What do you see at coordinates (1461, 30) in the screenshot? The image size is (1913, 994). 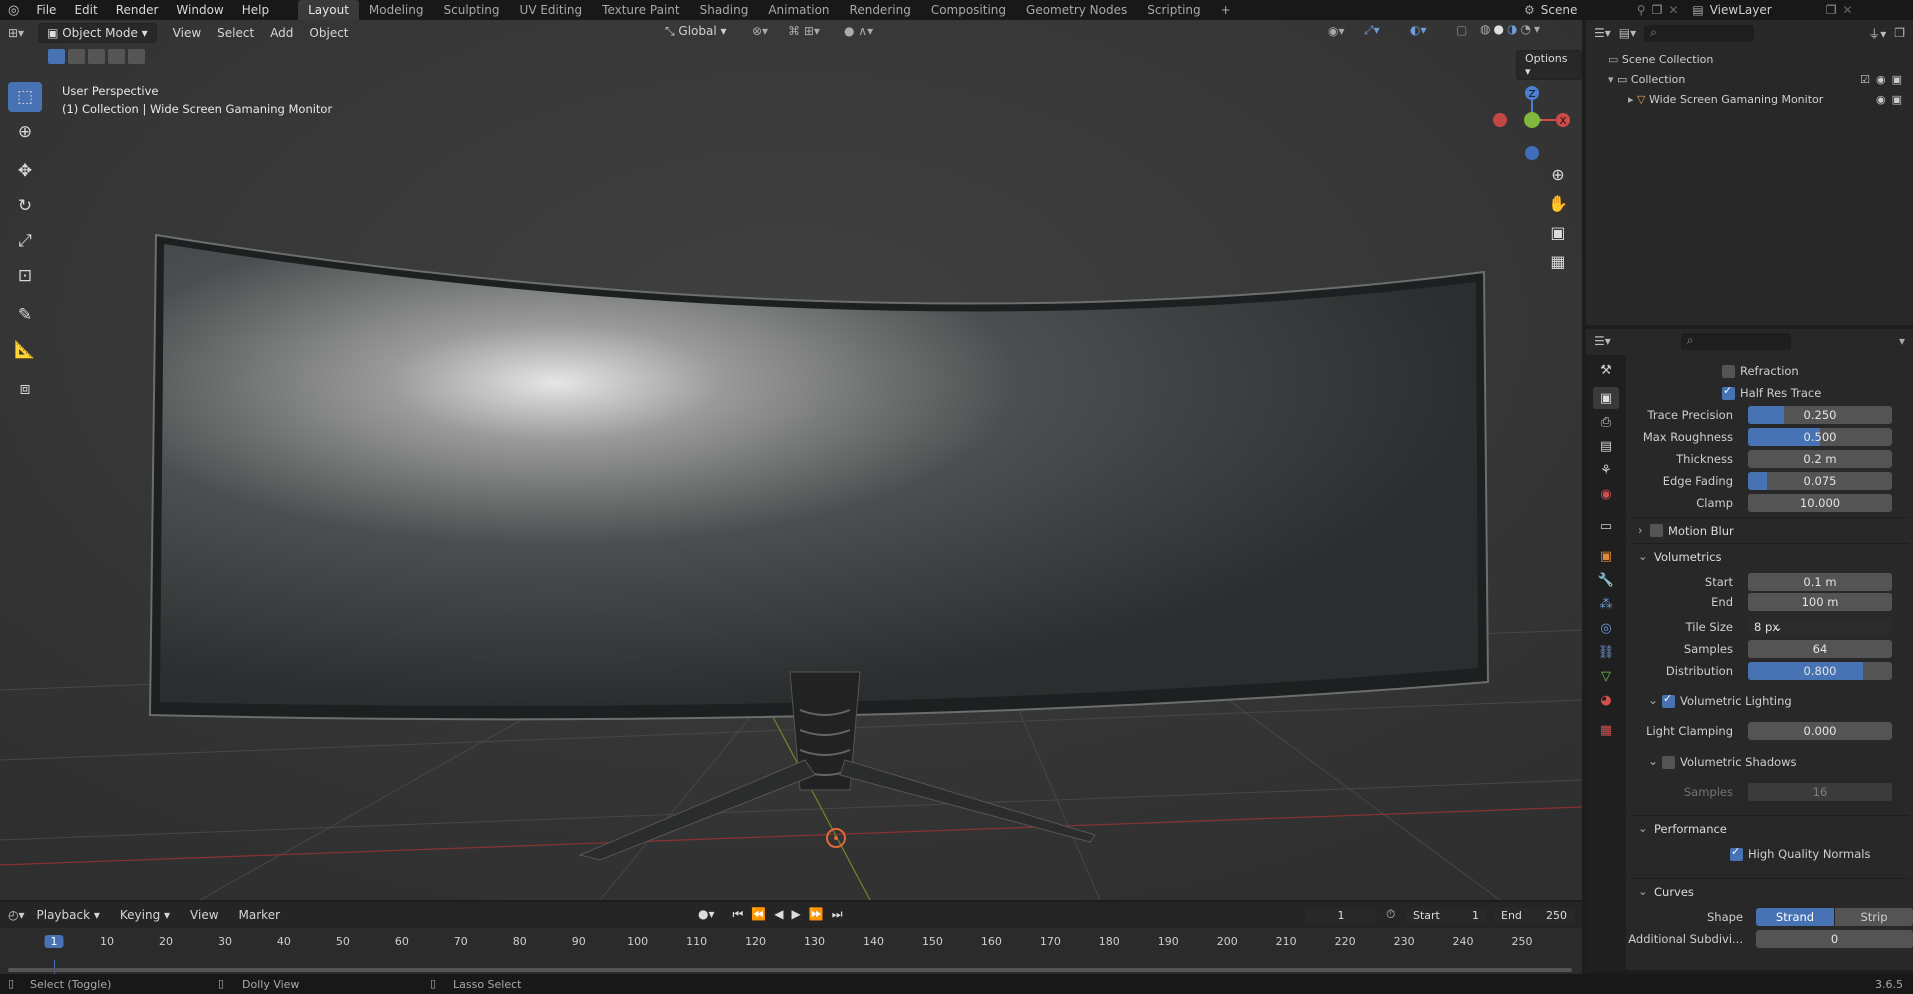 I see `xray-icon: ▢` at bounding box center [1461, 30].